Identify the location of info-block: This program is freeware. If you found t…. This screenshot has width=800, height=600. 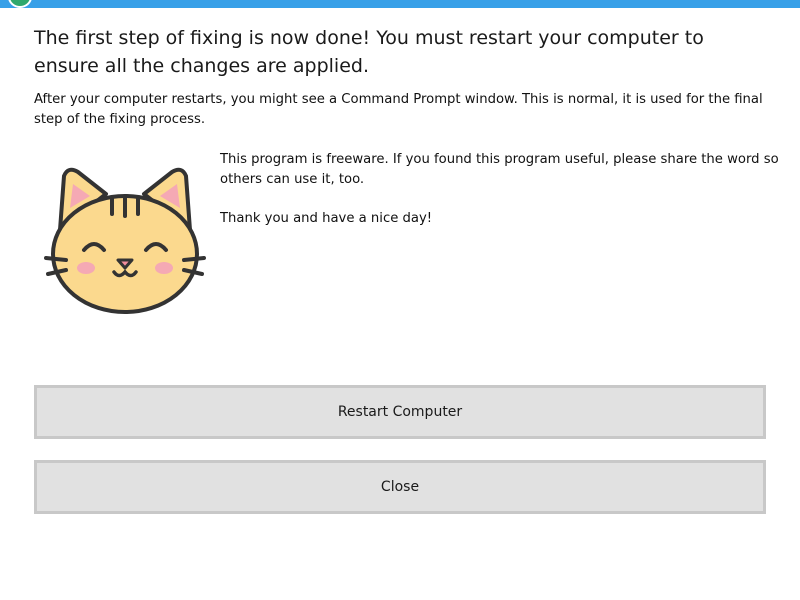
(500, 189).